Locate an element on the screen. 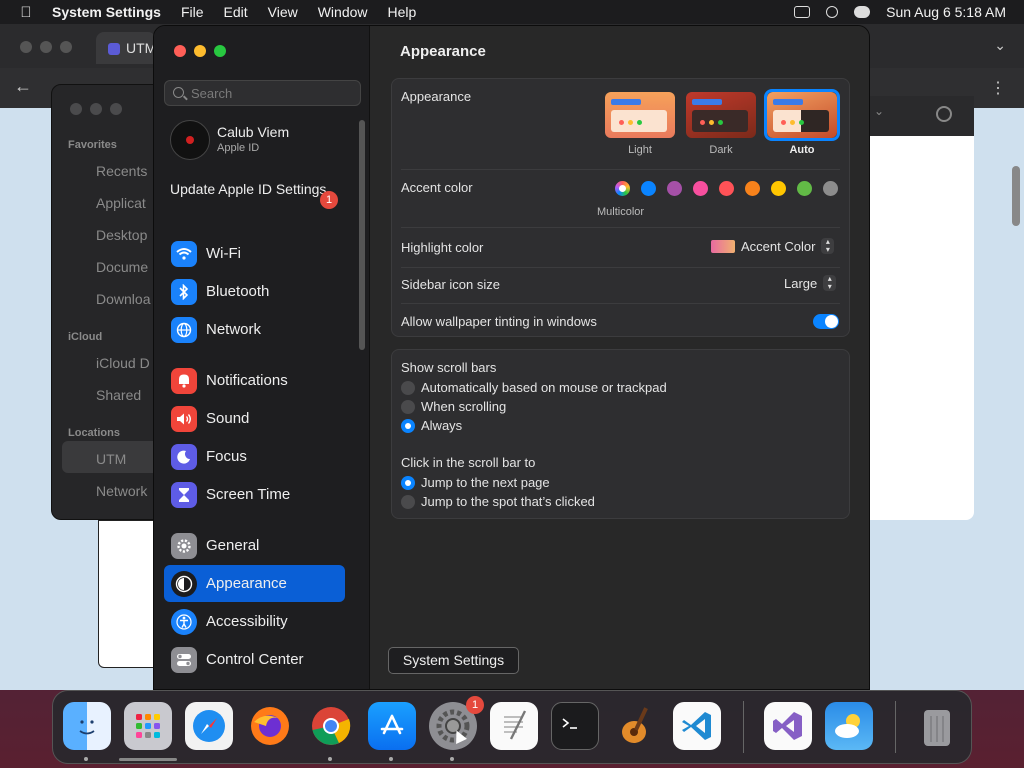 The image size is (1024, 768). terminal-icon is located at coordinates (575, 726).